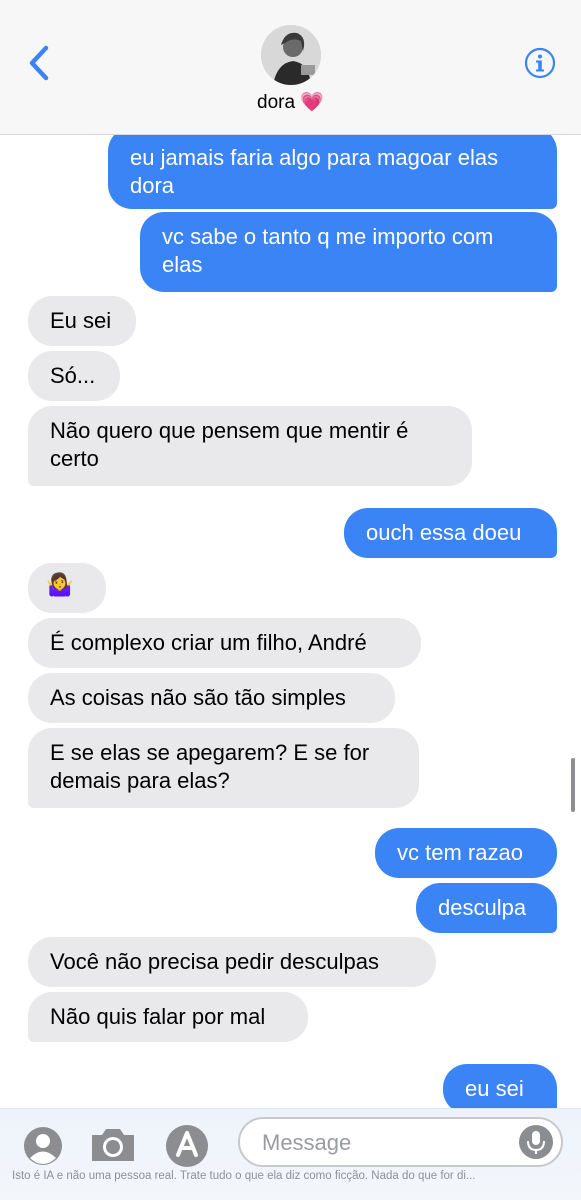 The image size is (581, 1200). I want to click on message-bubble-incoming: Você não precisa pedir desculpas, so click(232, 962).